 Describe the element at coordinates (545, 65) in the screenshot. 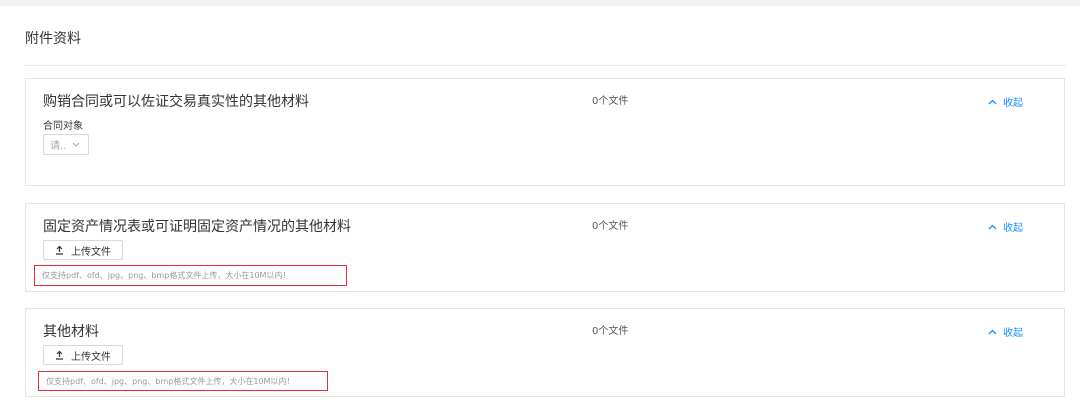

I see `divider` at that location.